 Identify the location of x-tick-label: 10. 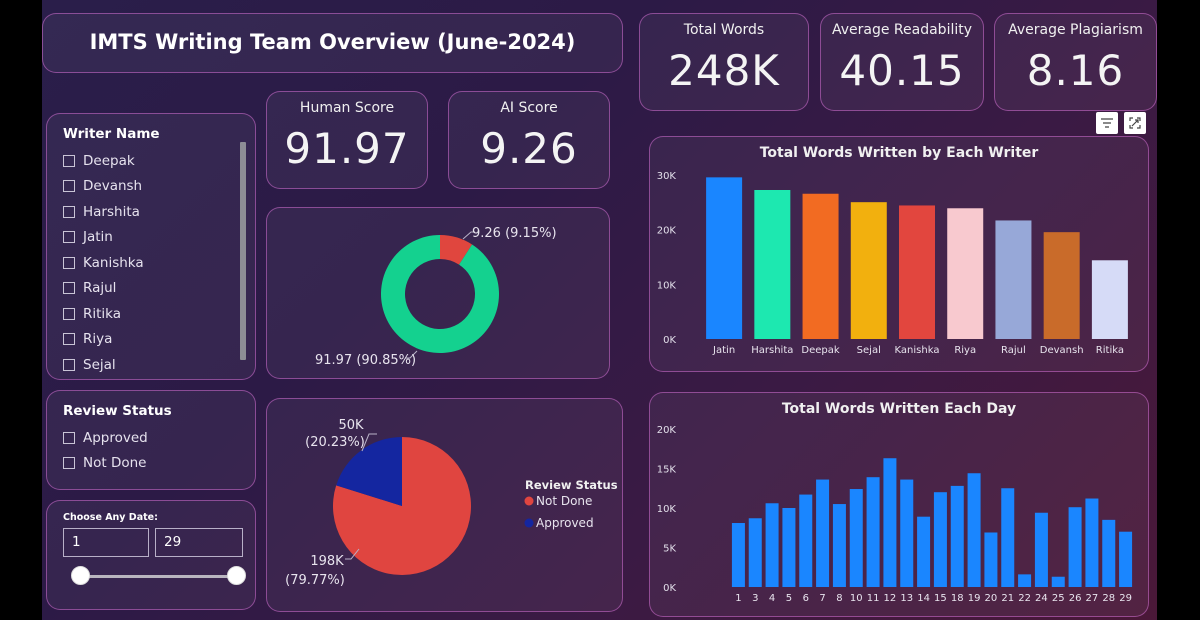
(856, 598).